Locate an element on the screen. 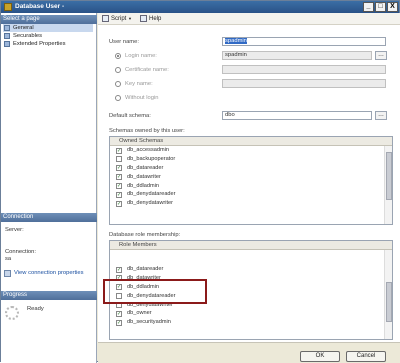 Image resolution: width=400 pixels, height=363 pixels. cancel-button: Cancel is located at coordinates (366, 356).